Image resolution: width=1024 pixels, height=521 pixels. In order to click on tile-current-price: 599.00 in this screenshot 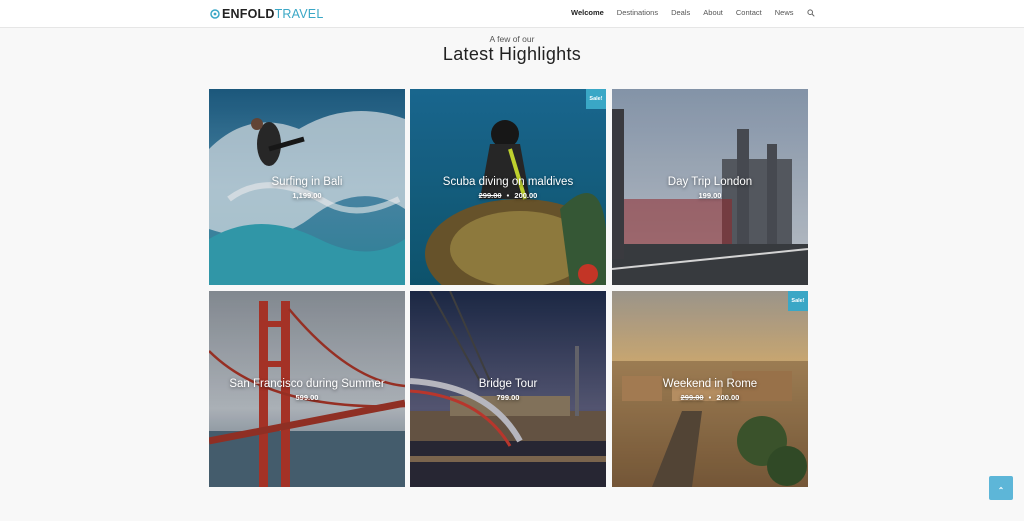, I will do `click(307, 397)`.